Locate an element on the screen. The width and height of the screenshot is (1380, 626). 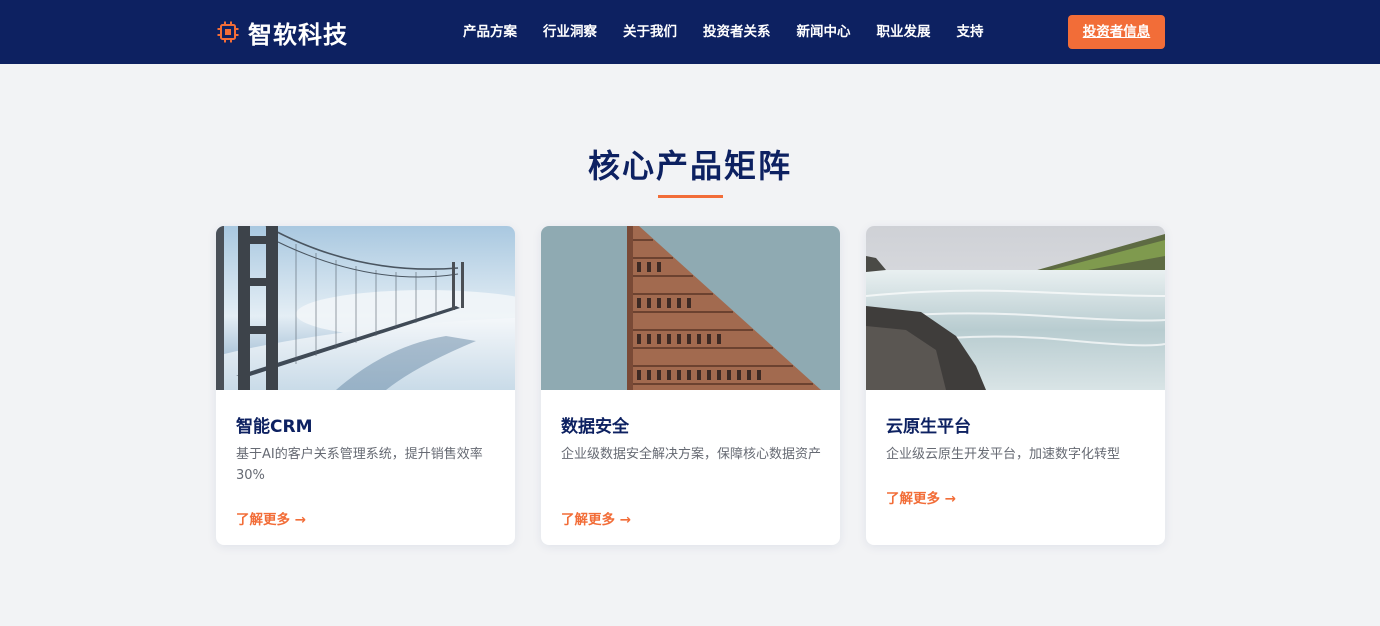
card-title: 数据安全 is located at coordinates (595, 427).